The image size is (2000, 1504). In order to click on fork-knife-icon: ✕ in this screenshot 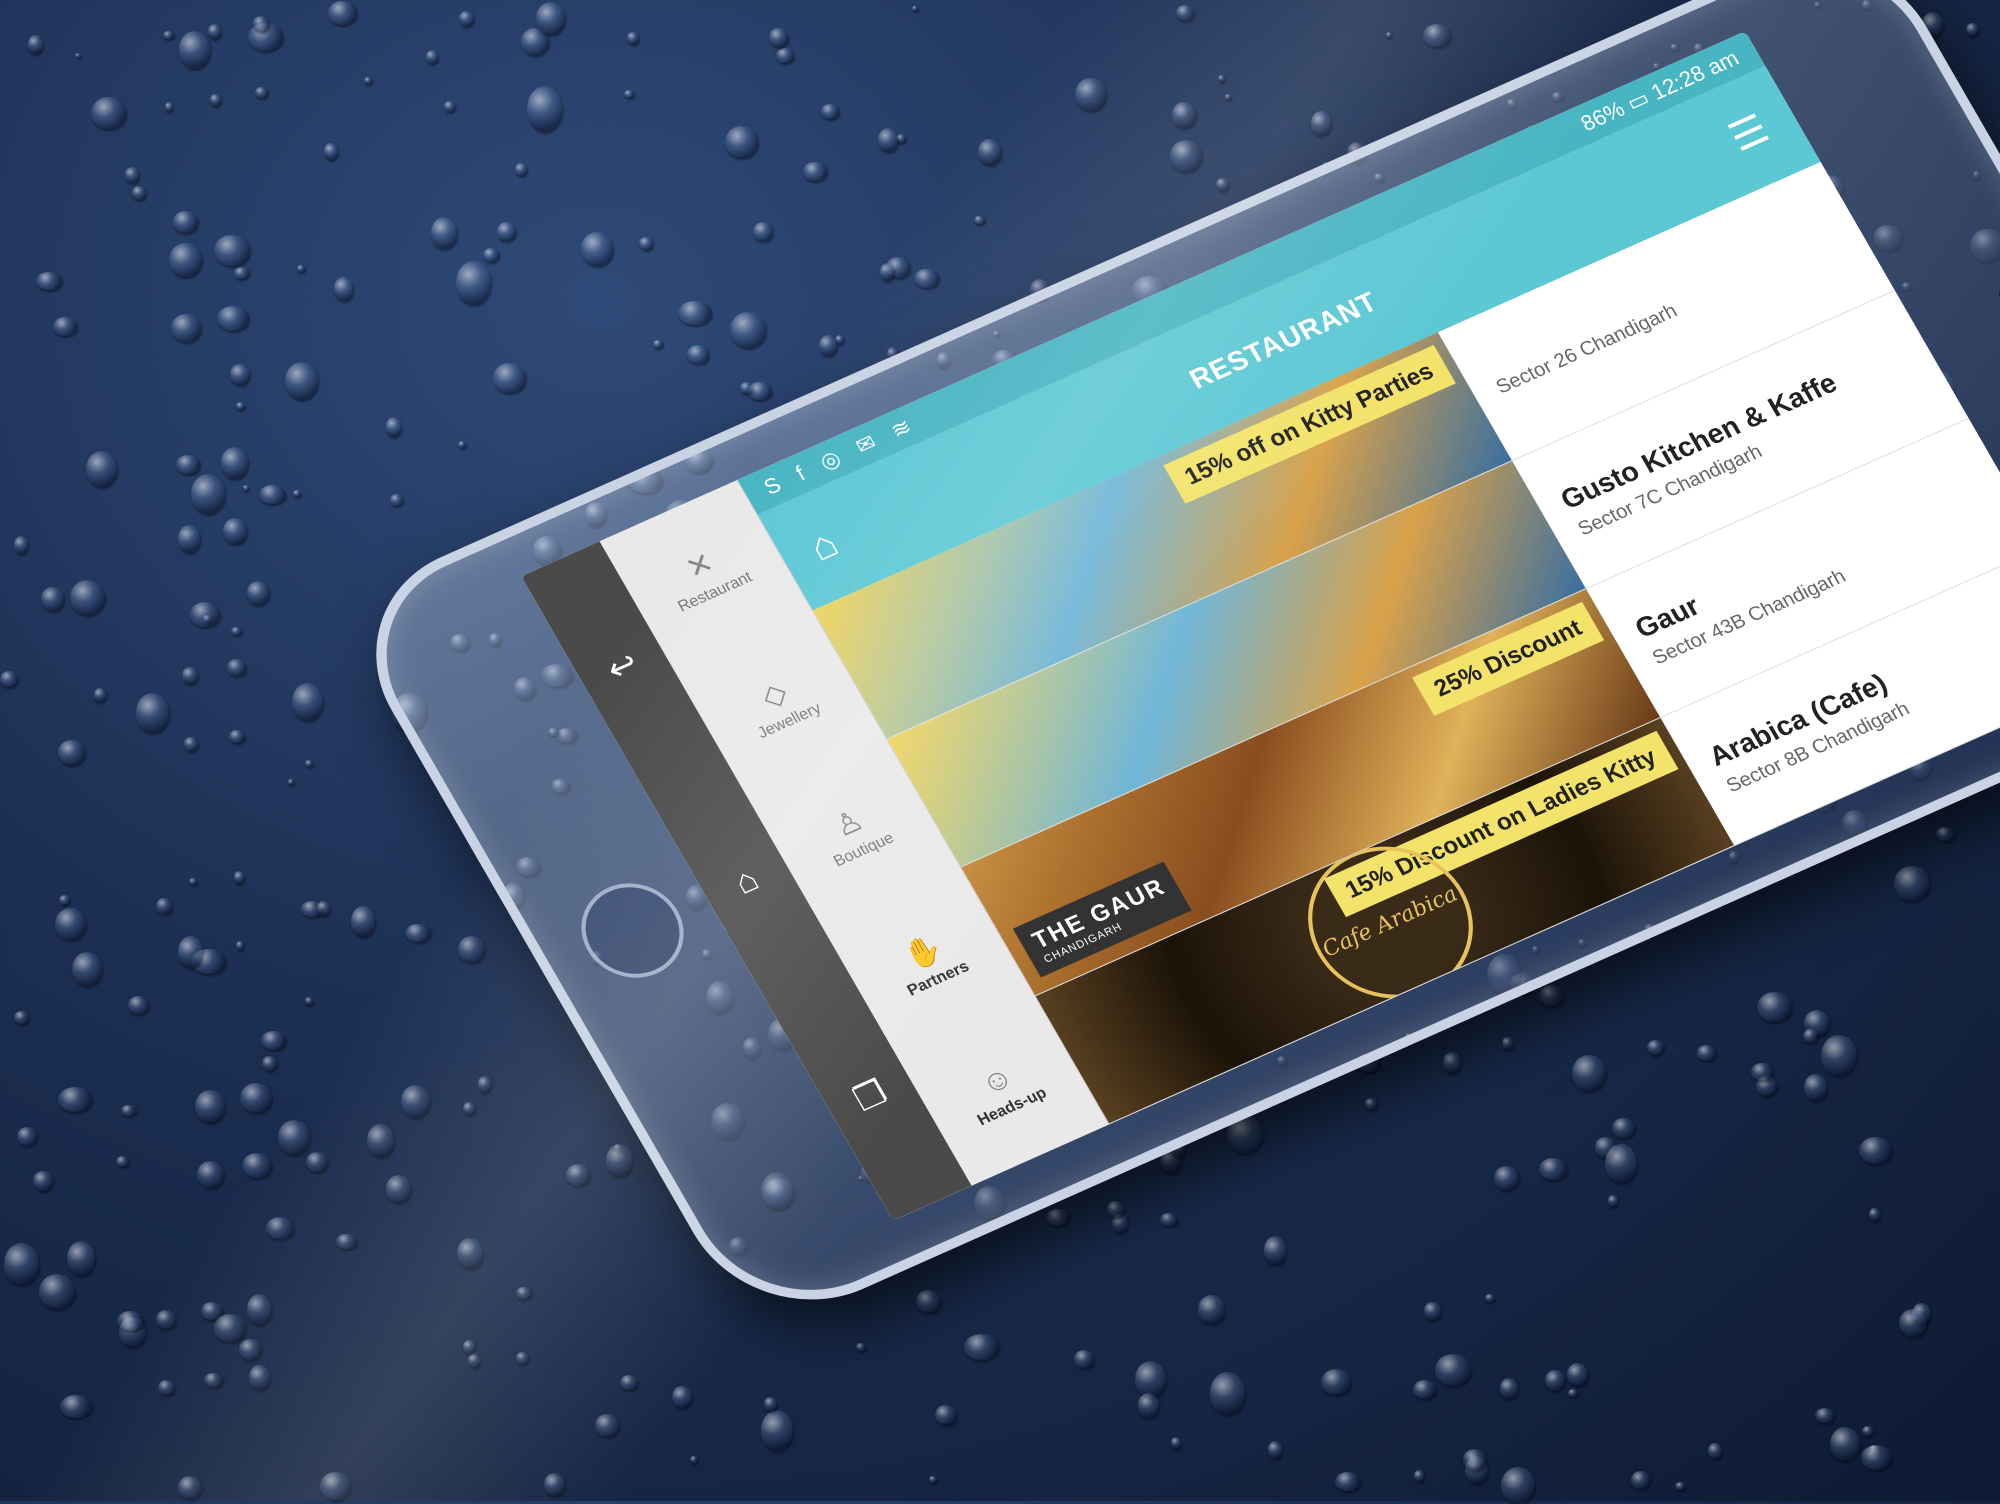, I will do `click(700, 566)`.